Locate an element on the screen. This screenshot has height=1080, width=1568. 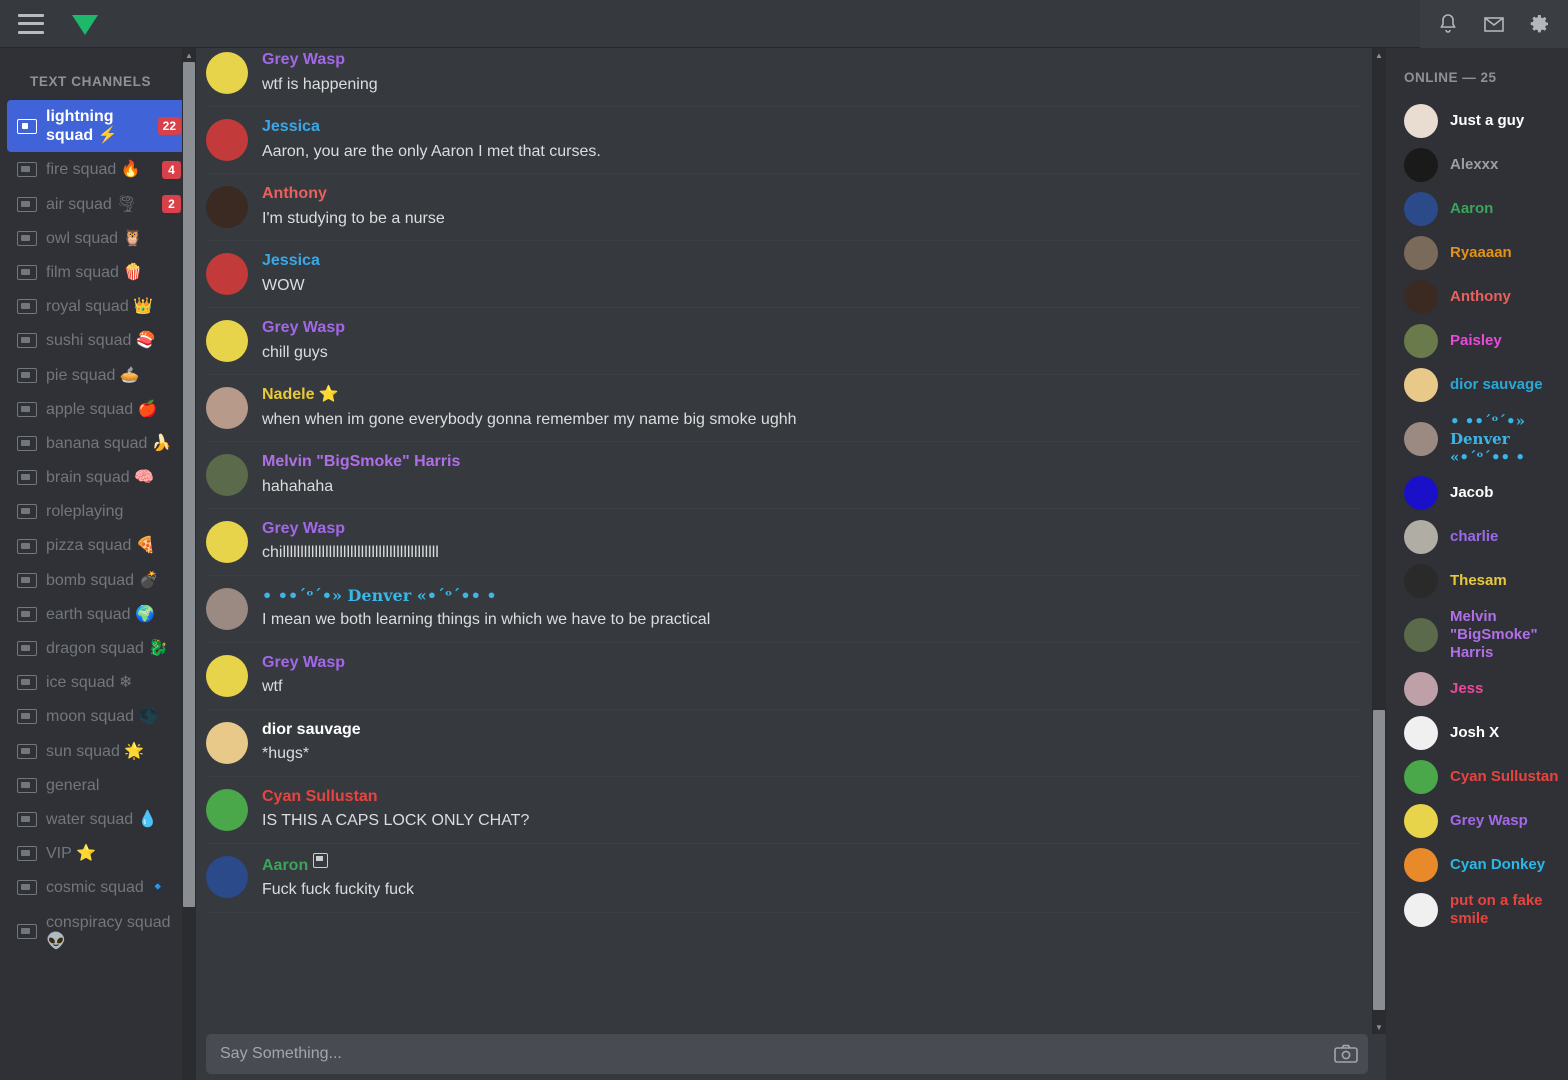
channel-item: water squad 💧 is located at coordinates (98, 819).